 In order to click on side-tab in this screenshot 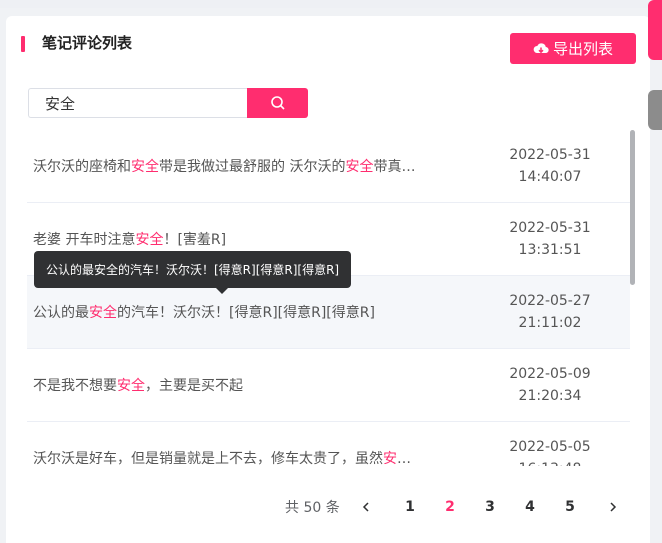, I will do `click(655, 30)`.